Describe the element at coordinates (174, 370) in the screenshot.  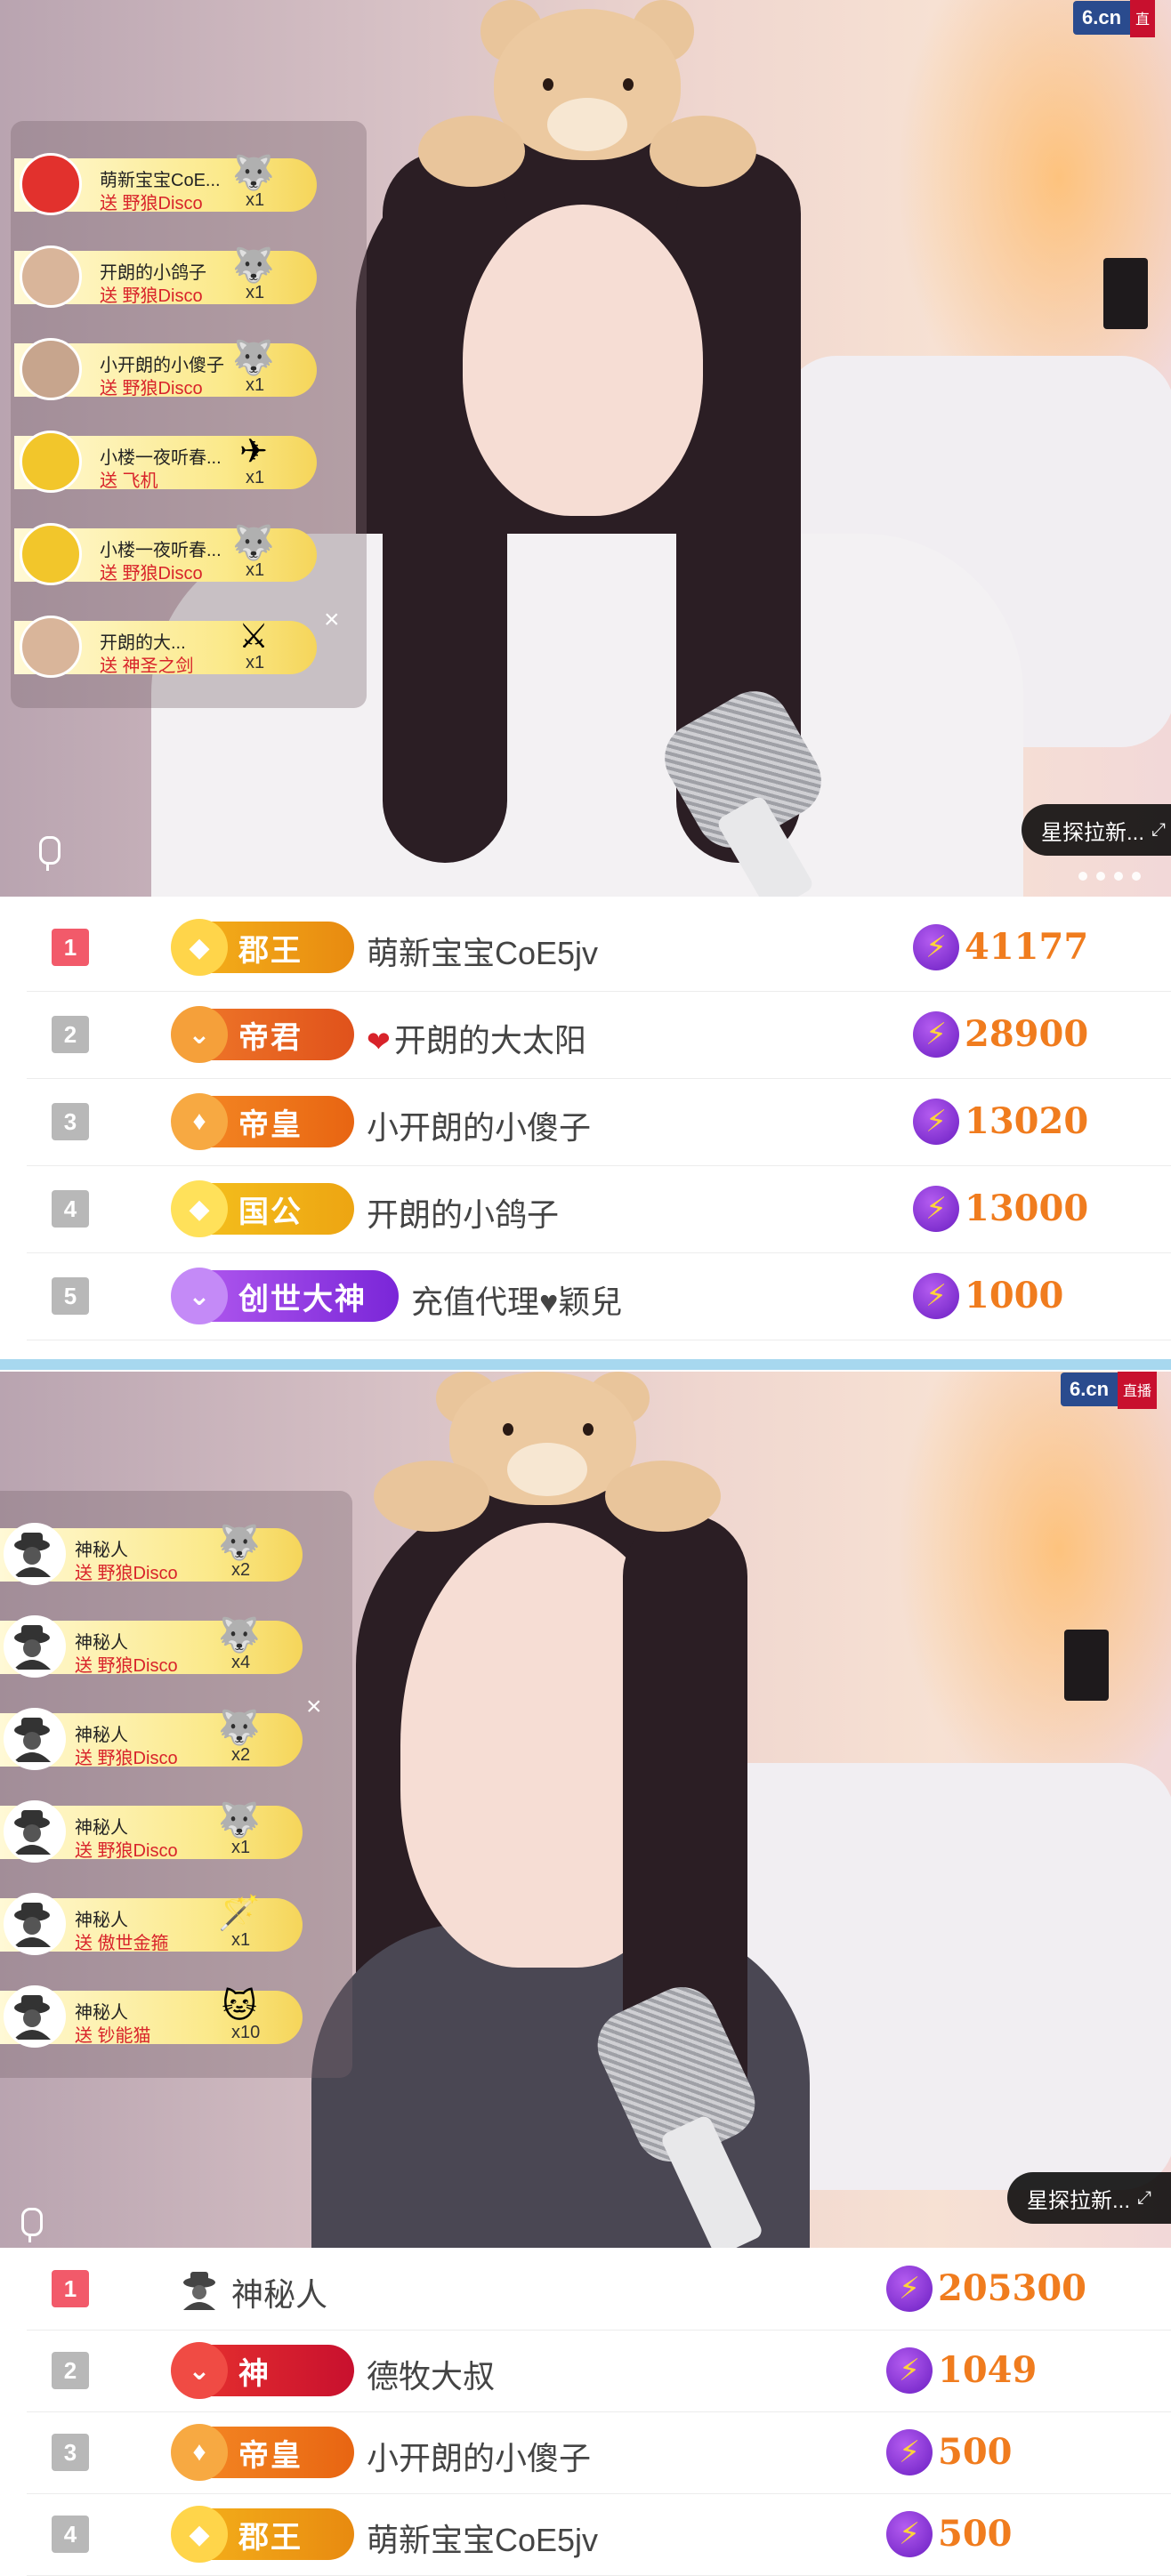
I see `gift-feed-item: 小开朗的小傻子送 野狼Disco 🐺 x1` at that location.